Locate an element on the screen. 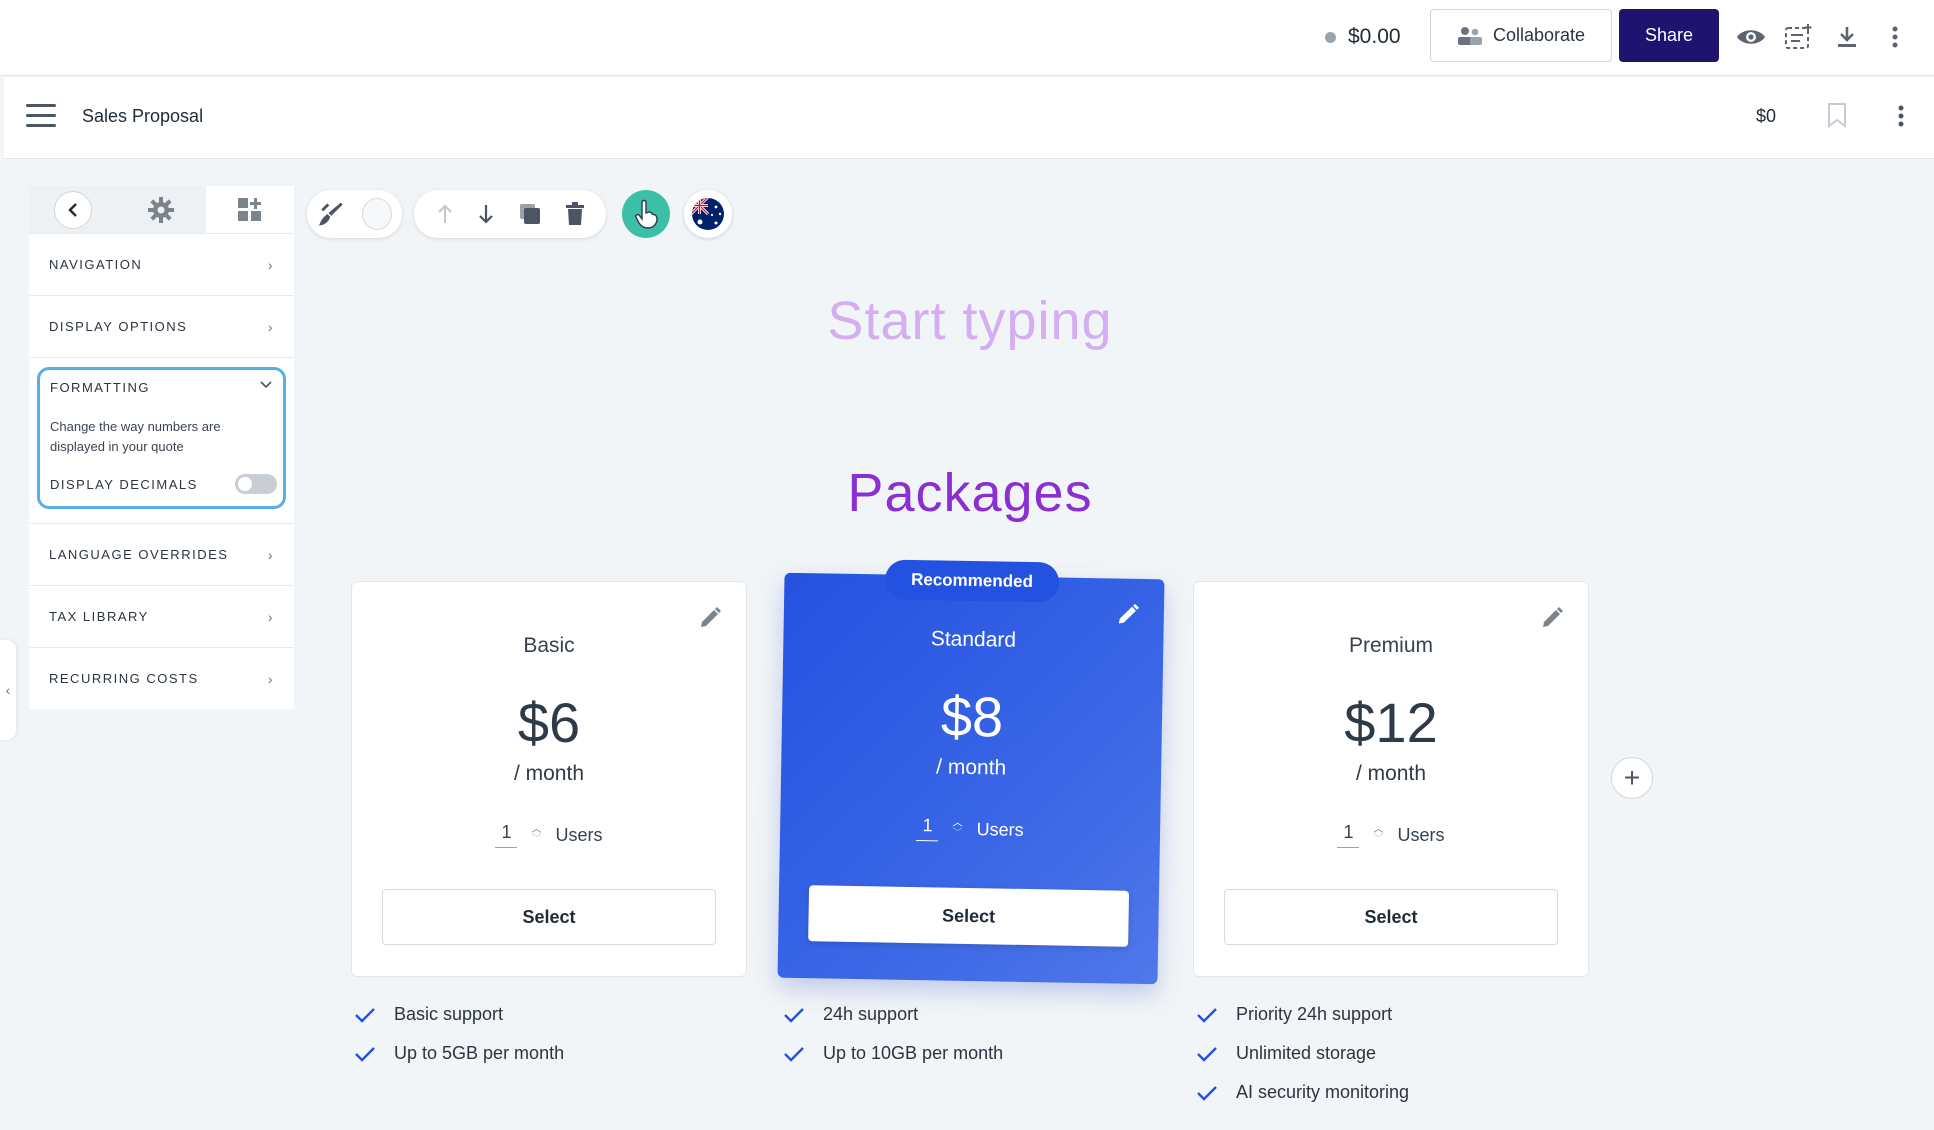 Image resolution: width=1934 pixels, height=1130 pixels. select-basic-button: Select is located at coordinates (549, 917).